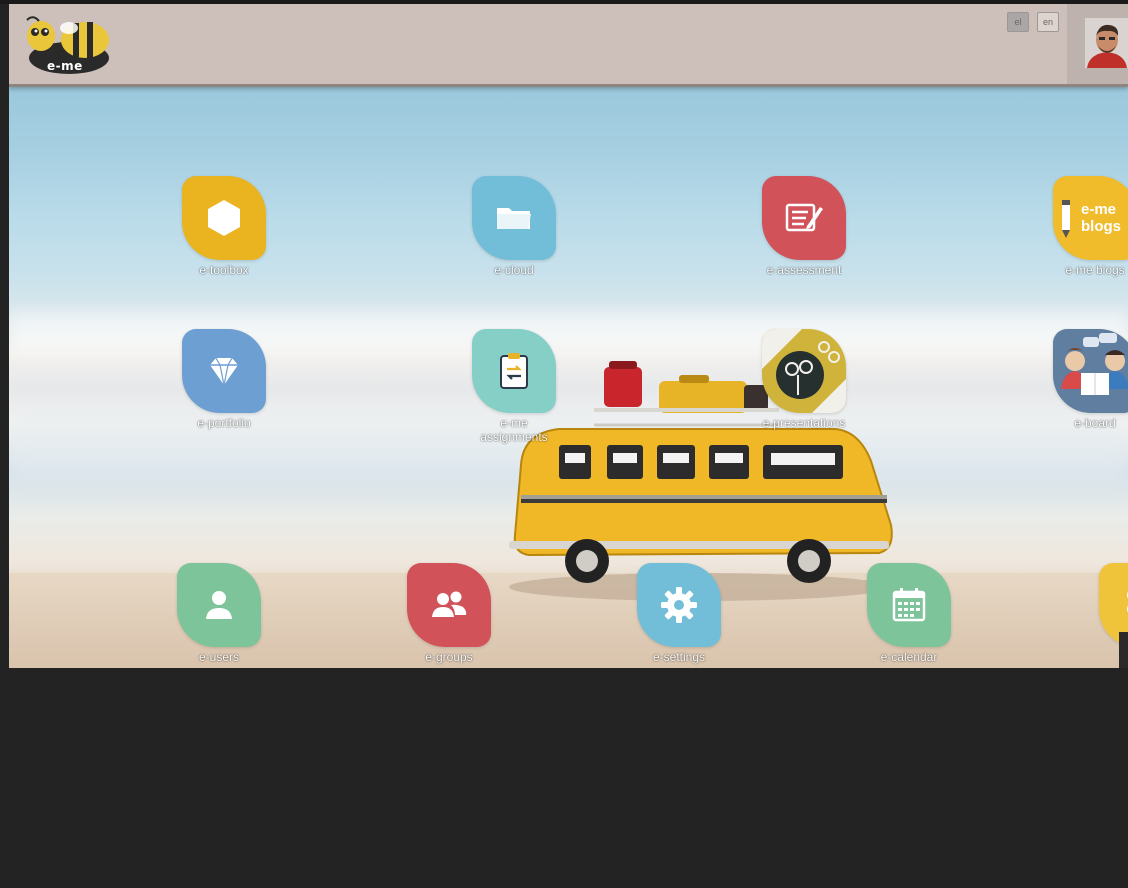  I want to click on app-e-toolbox: e-toolbox, so click(224, 226).